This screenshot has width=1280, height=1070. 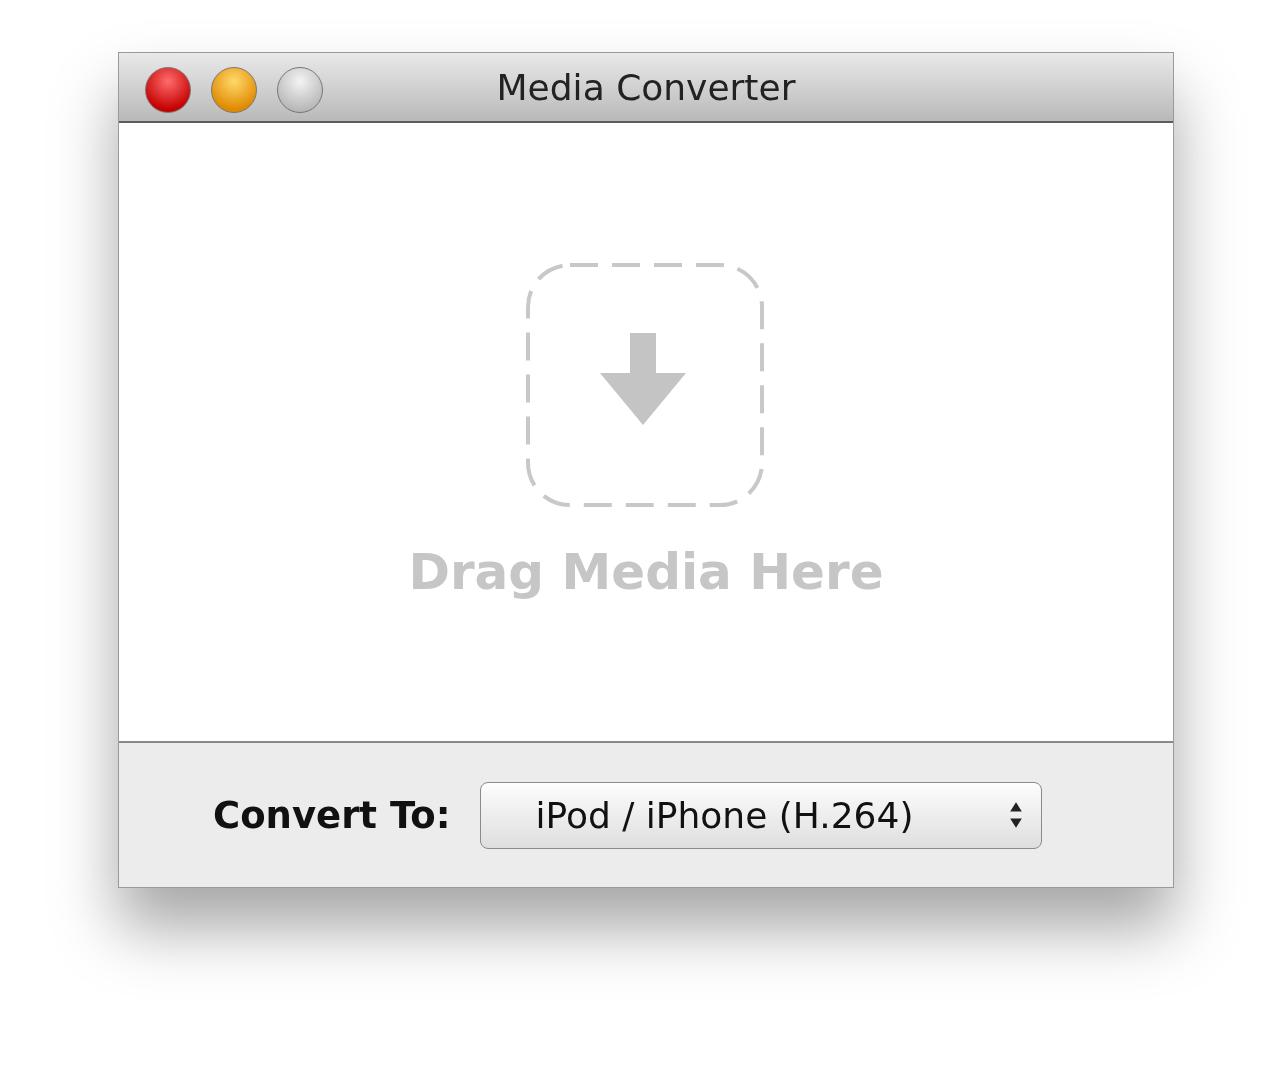 I want to click on stepper-arrows-icon, so click(x=1016, y=815).